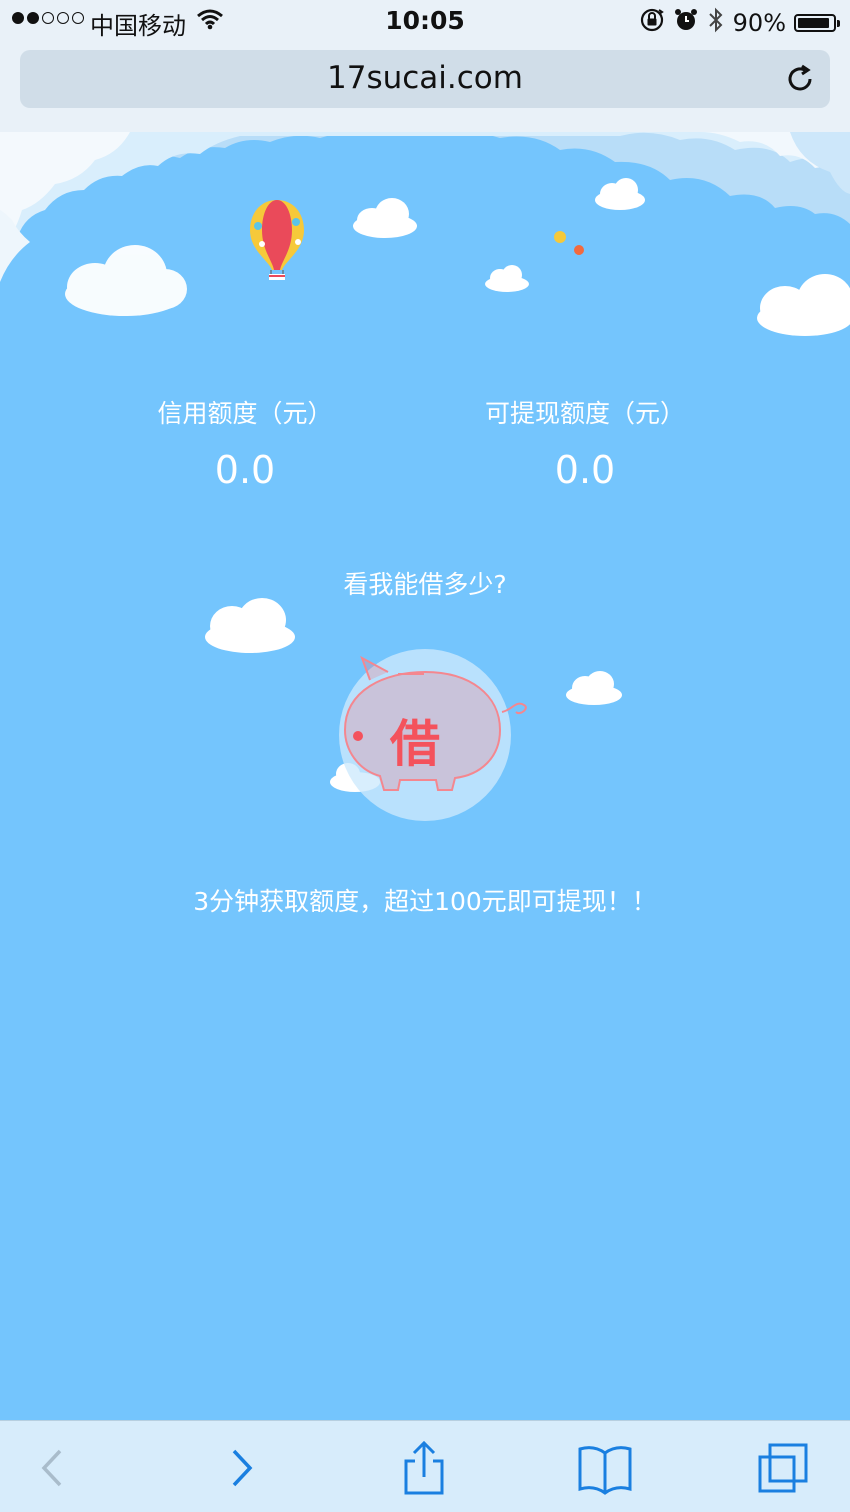 This screenshot has width=850, height=1512. Describe the element at coordinates (245, 470) in the screenshot. I see `credit-limit-value: 0.0` at that location.